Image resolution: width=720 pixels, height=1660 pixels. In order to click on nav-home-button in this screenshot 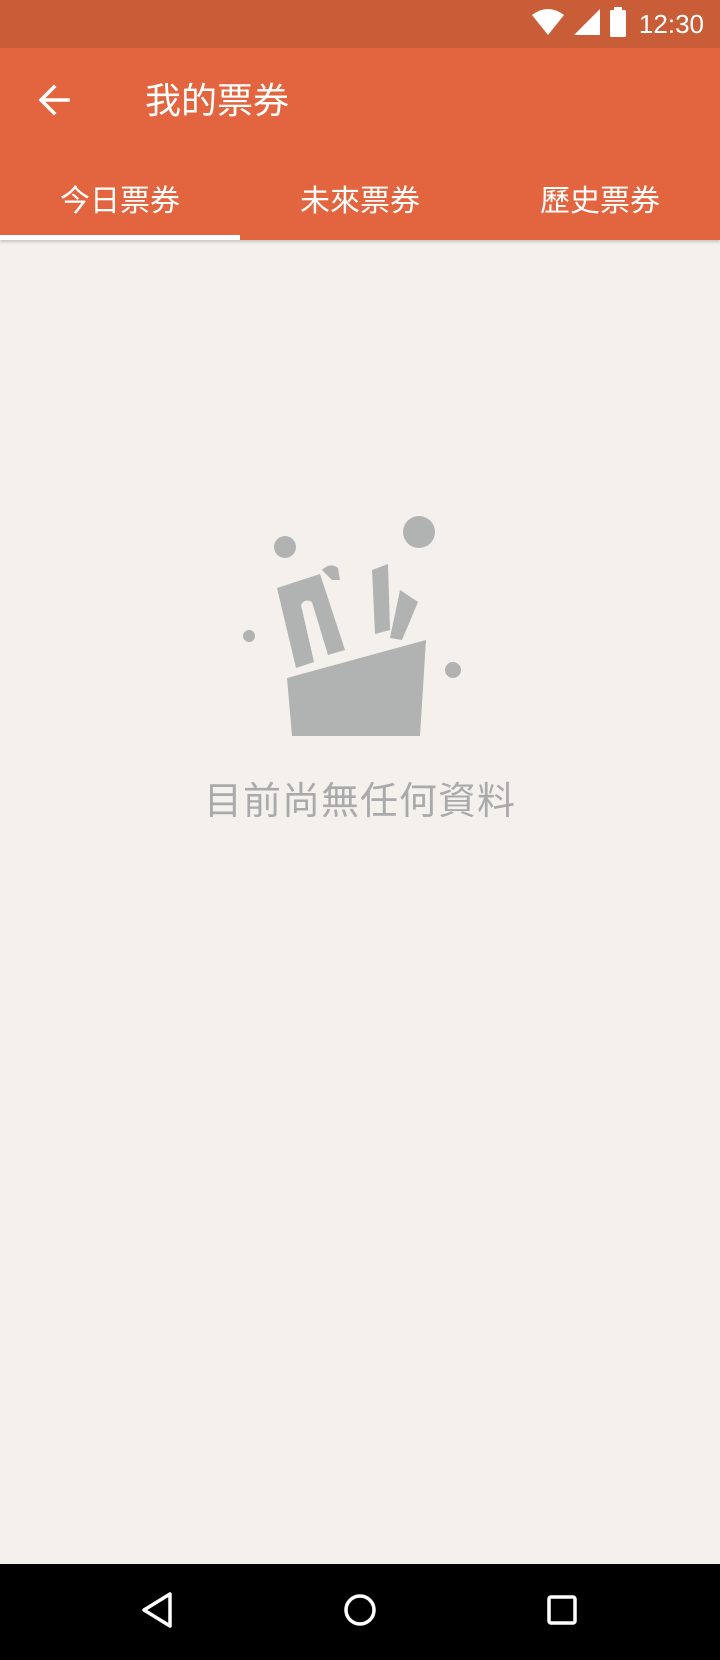, I will do `click(360, 1612)`.